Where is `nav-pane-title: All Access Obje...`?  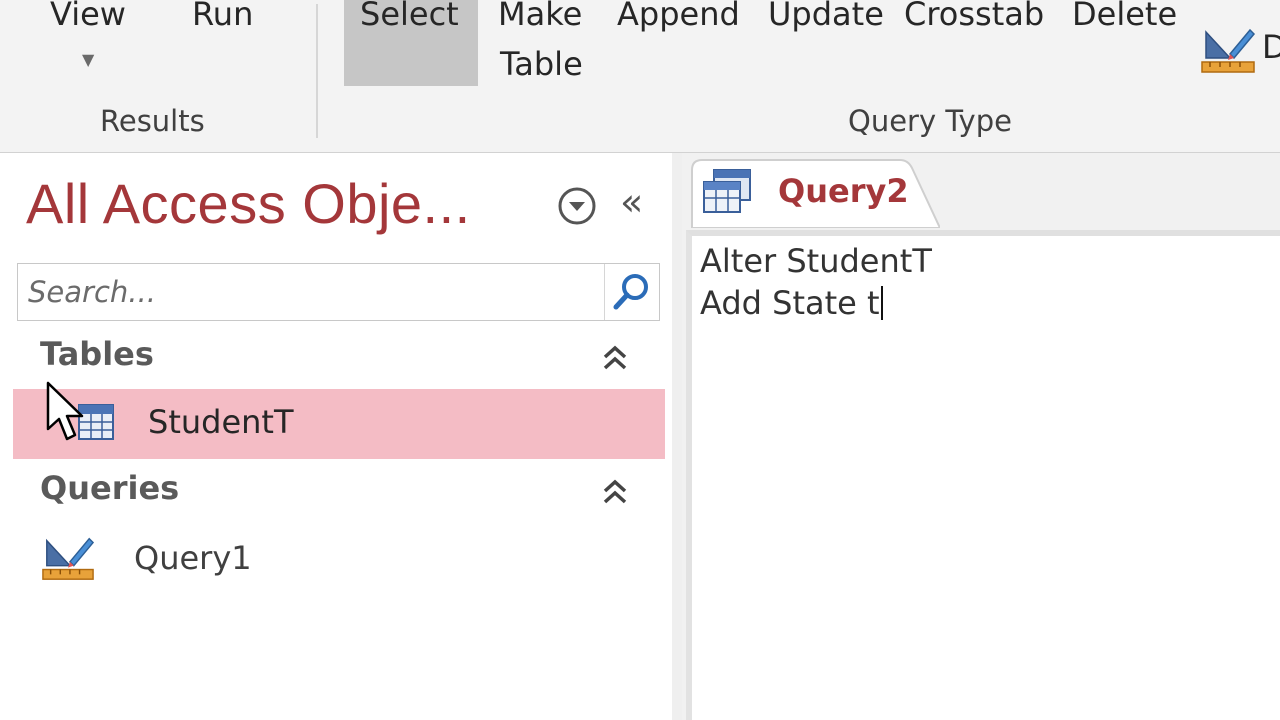 nav-pane-title: All Access Obje... is located at coordinates (248, 203).